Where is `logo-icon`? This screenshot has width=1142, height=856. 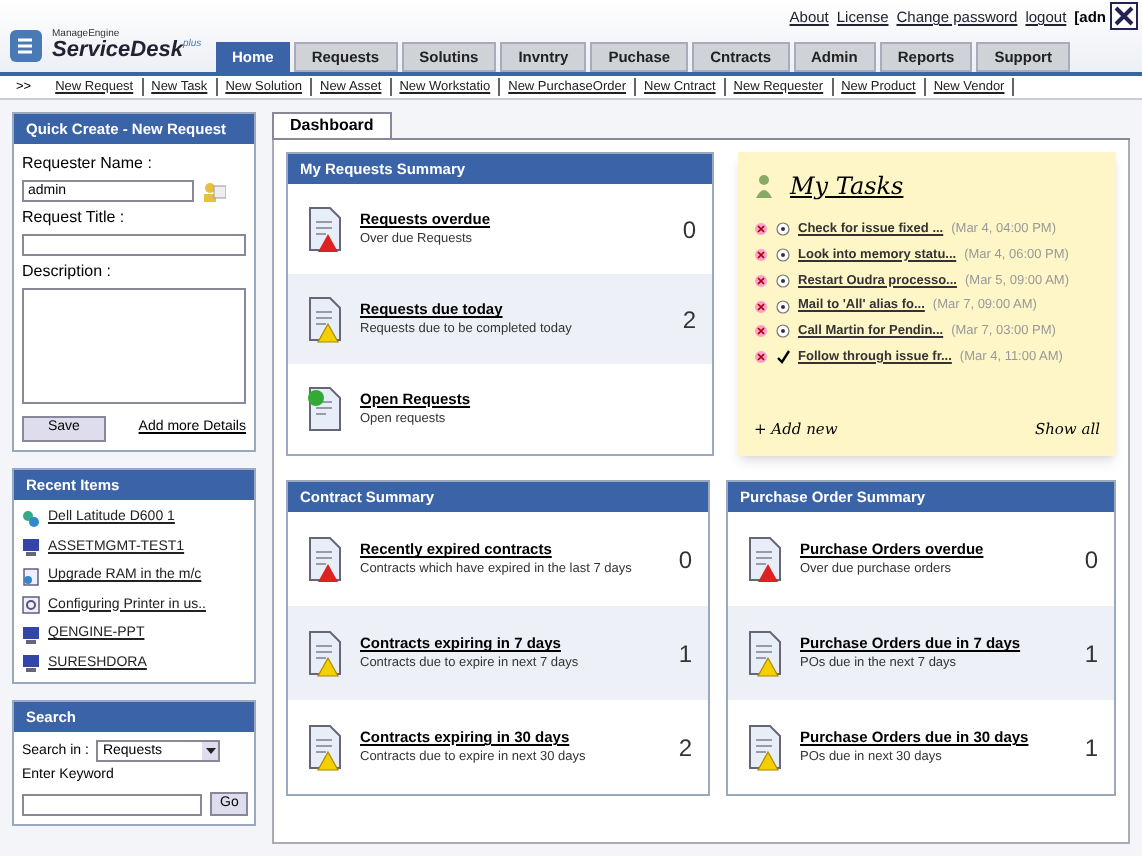 logo-icon is located at coordinates (26, 46).